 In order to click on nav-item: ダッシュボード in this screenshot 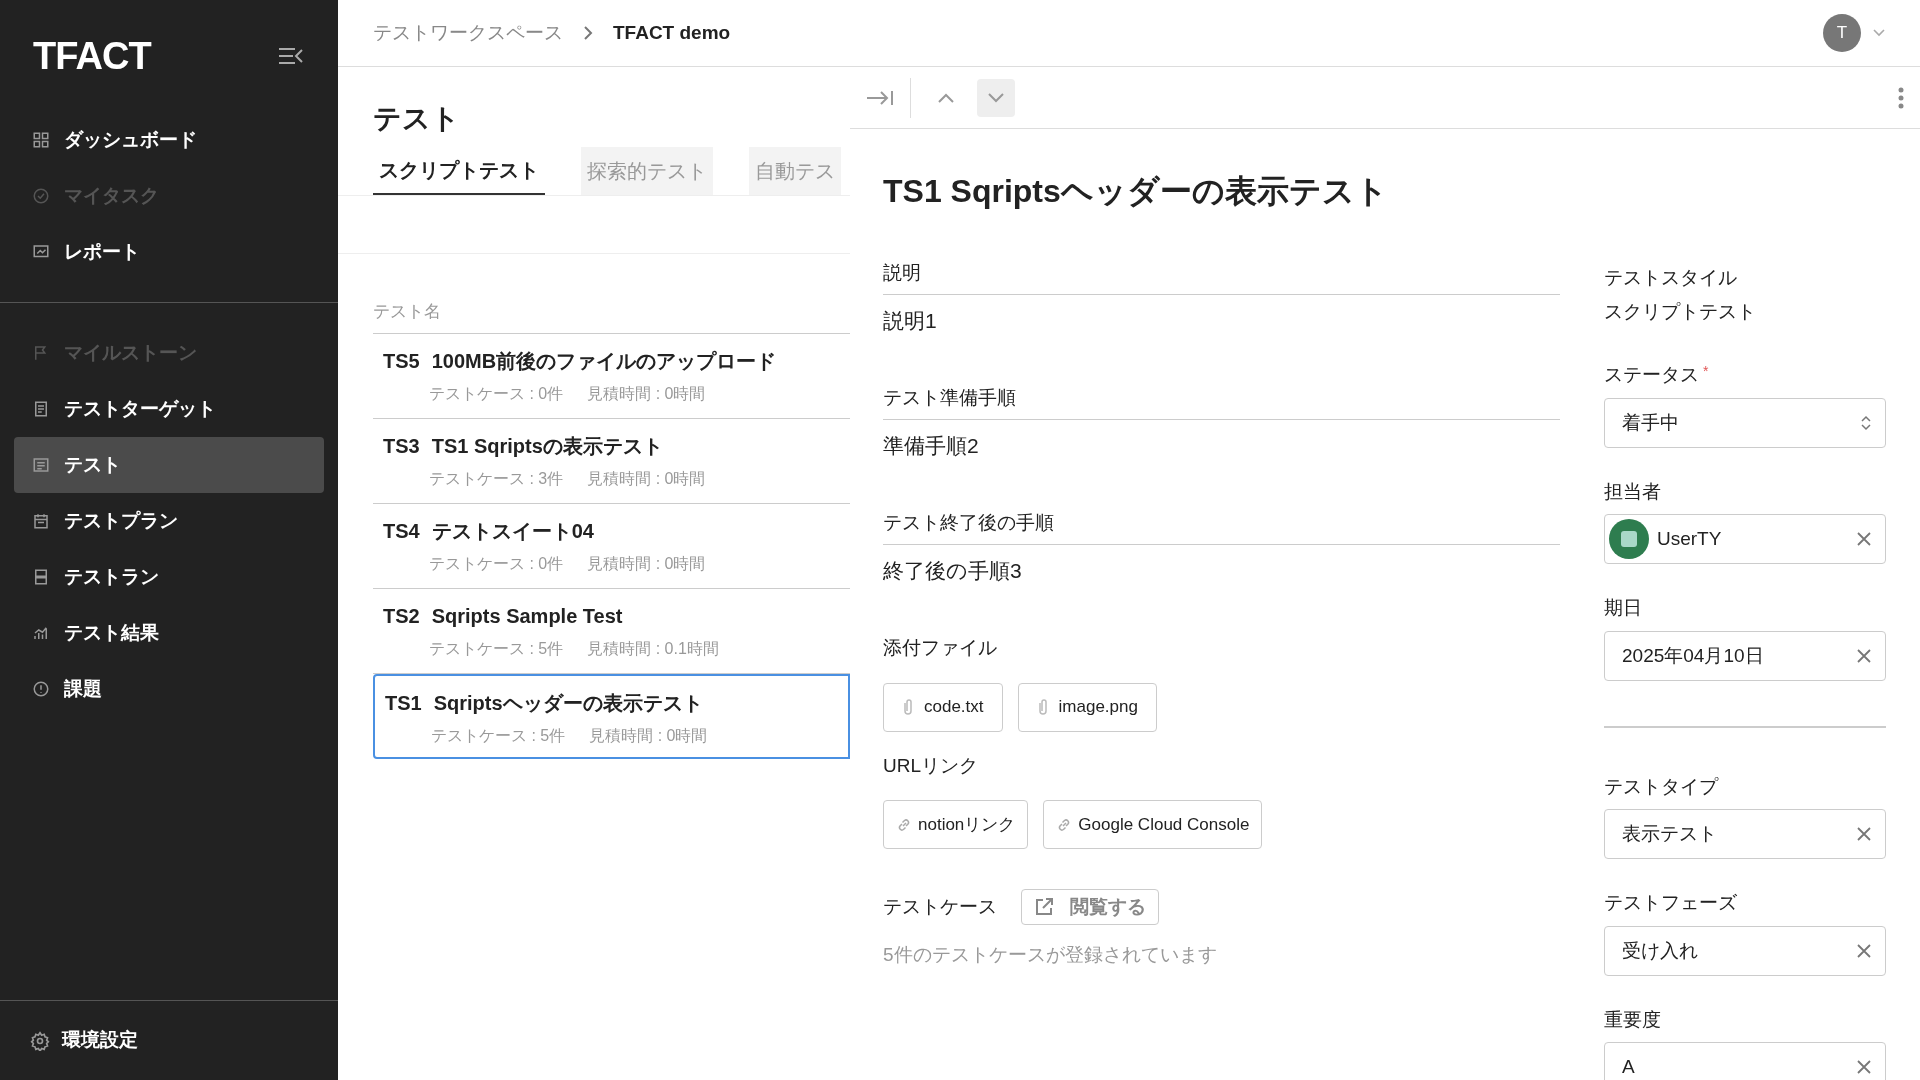, I will do `click(169, 140)`.